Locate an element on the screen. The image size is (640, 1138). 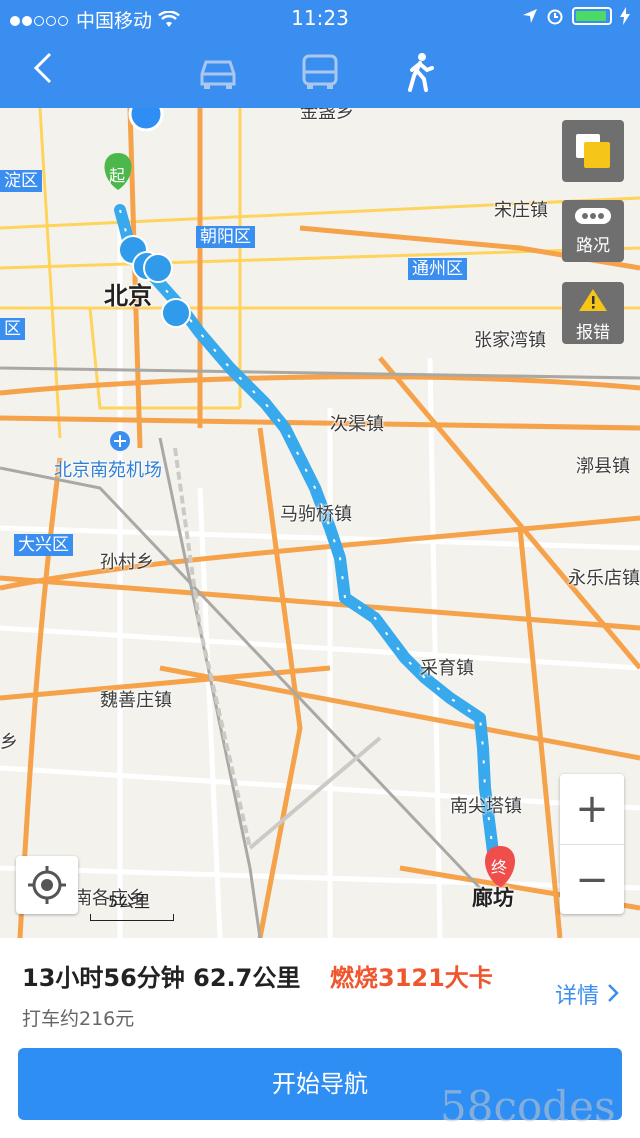
status-icons is located at coordinates (576, 16).